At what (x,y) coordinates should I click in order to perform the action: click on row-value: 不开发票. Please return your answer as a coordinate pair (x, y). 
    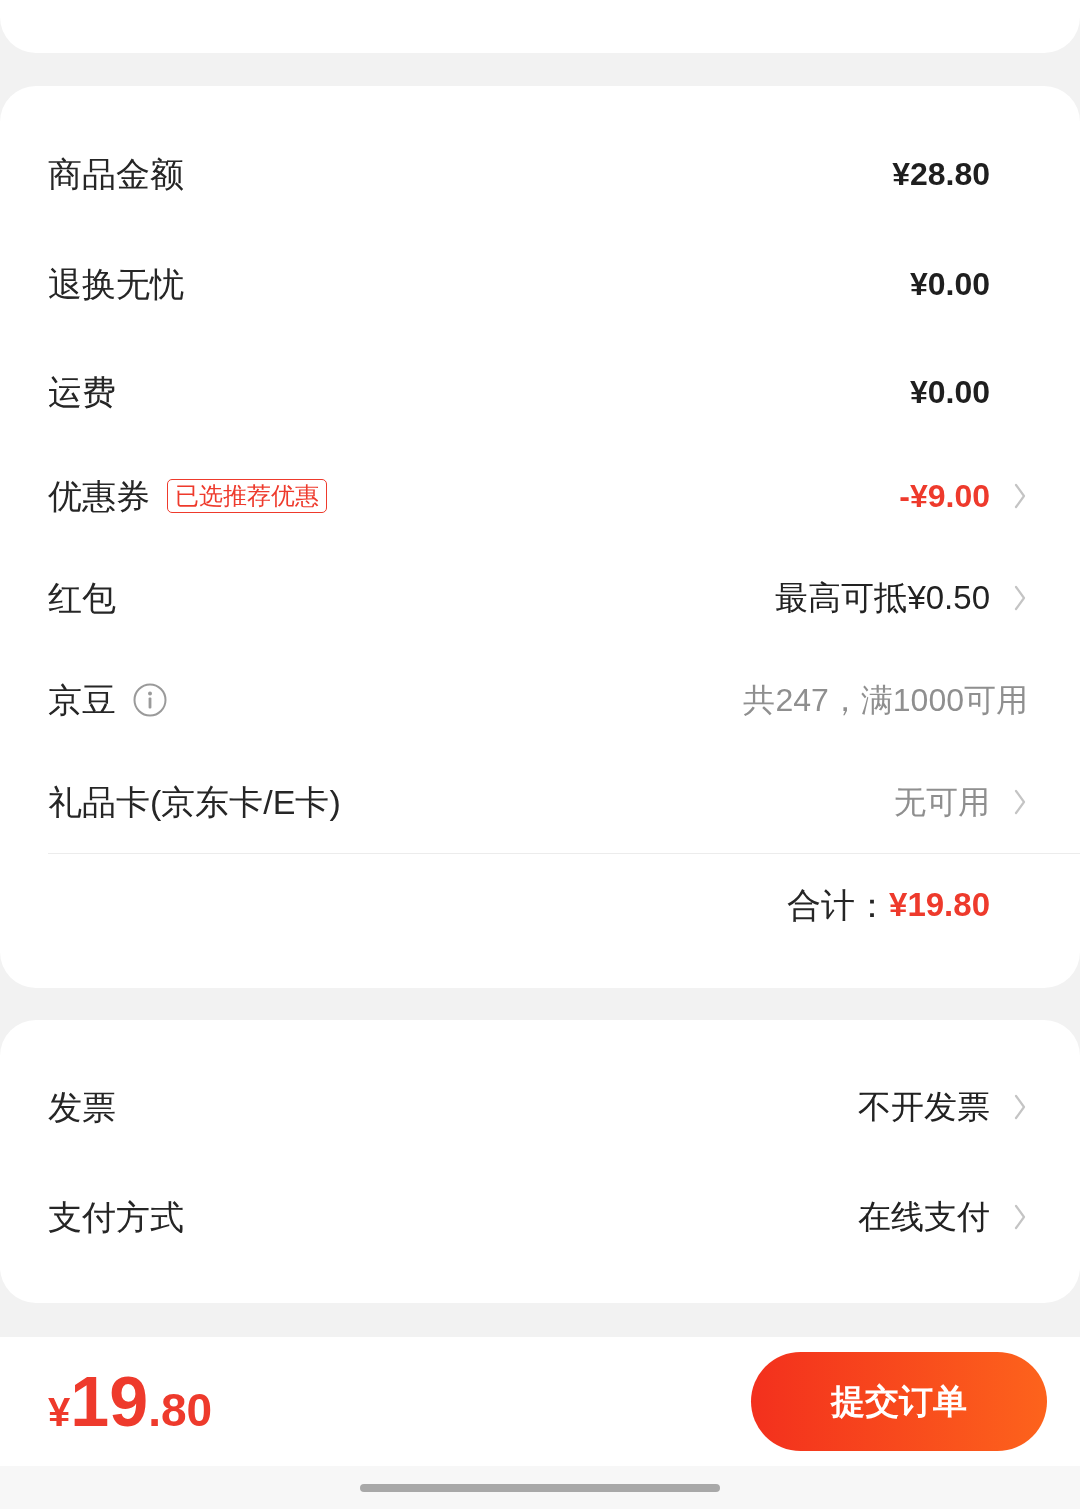
    Looking at the image, I should click on (924, 1107).